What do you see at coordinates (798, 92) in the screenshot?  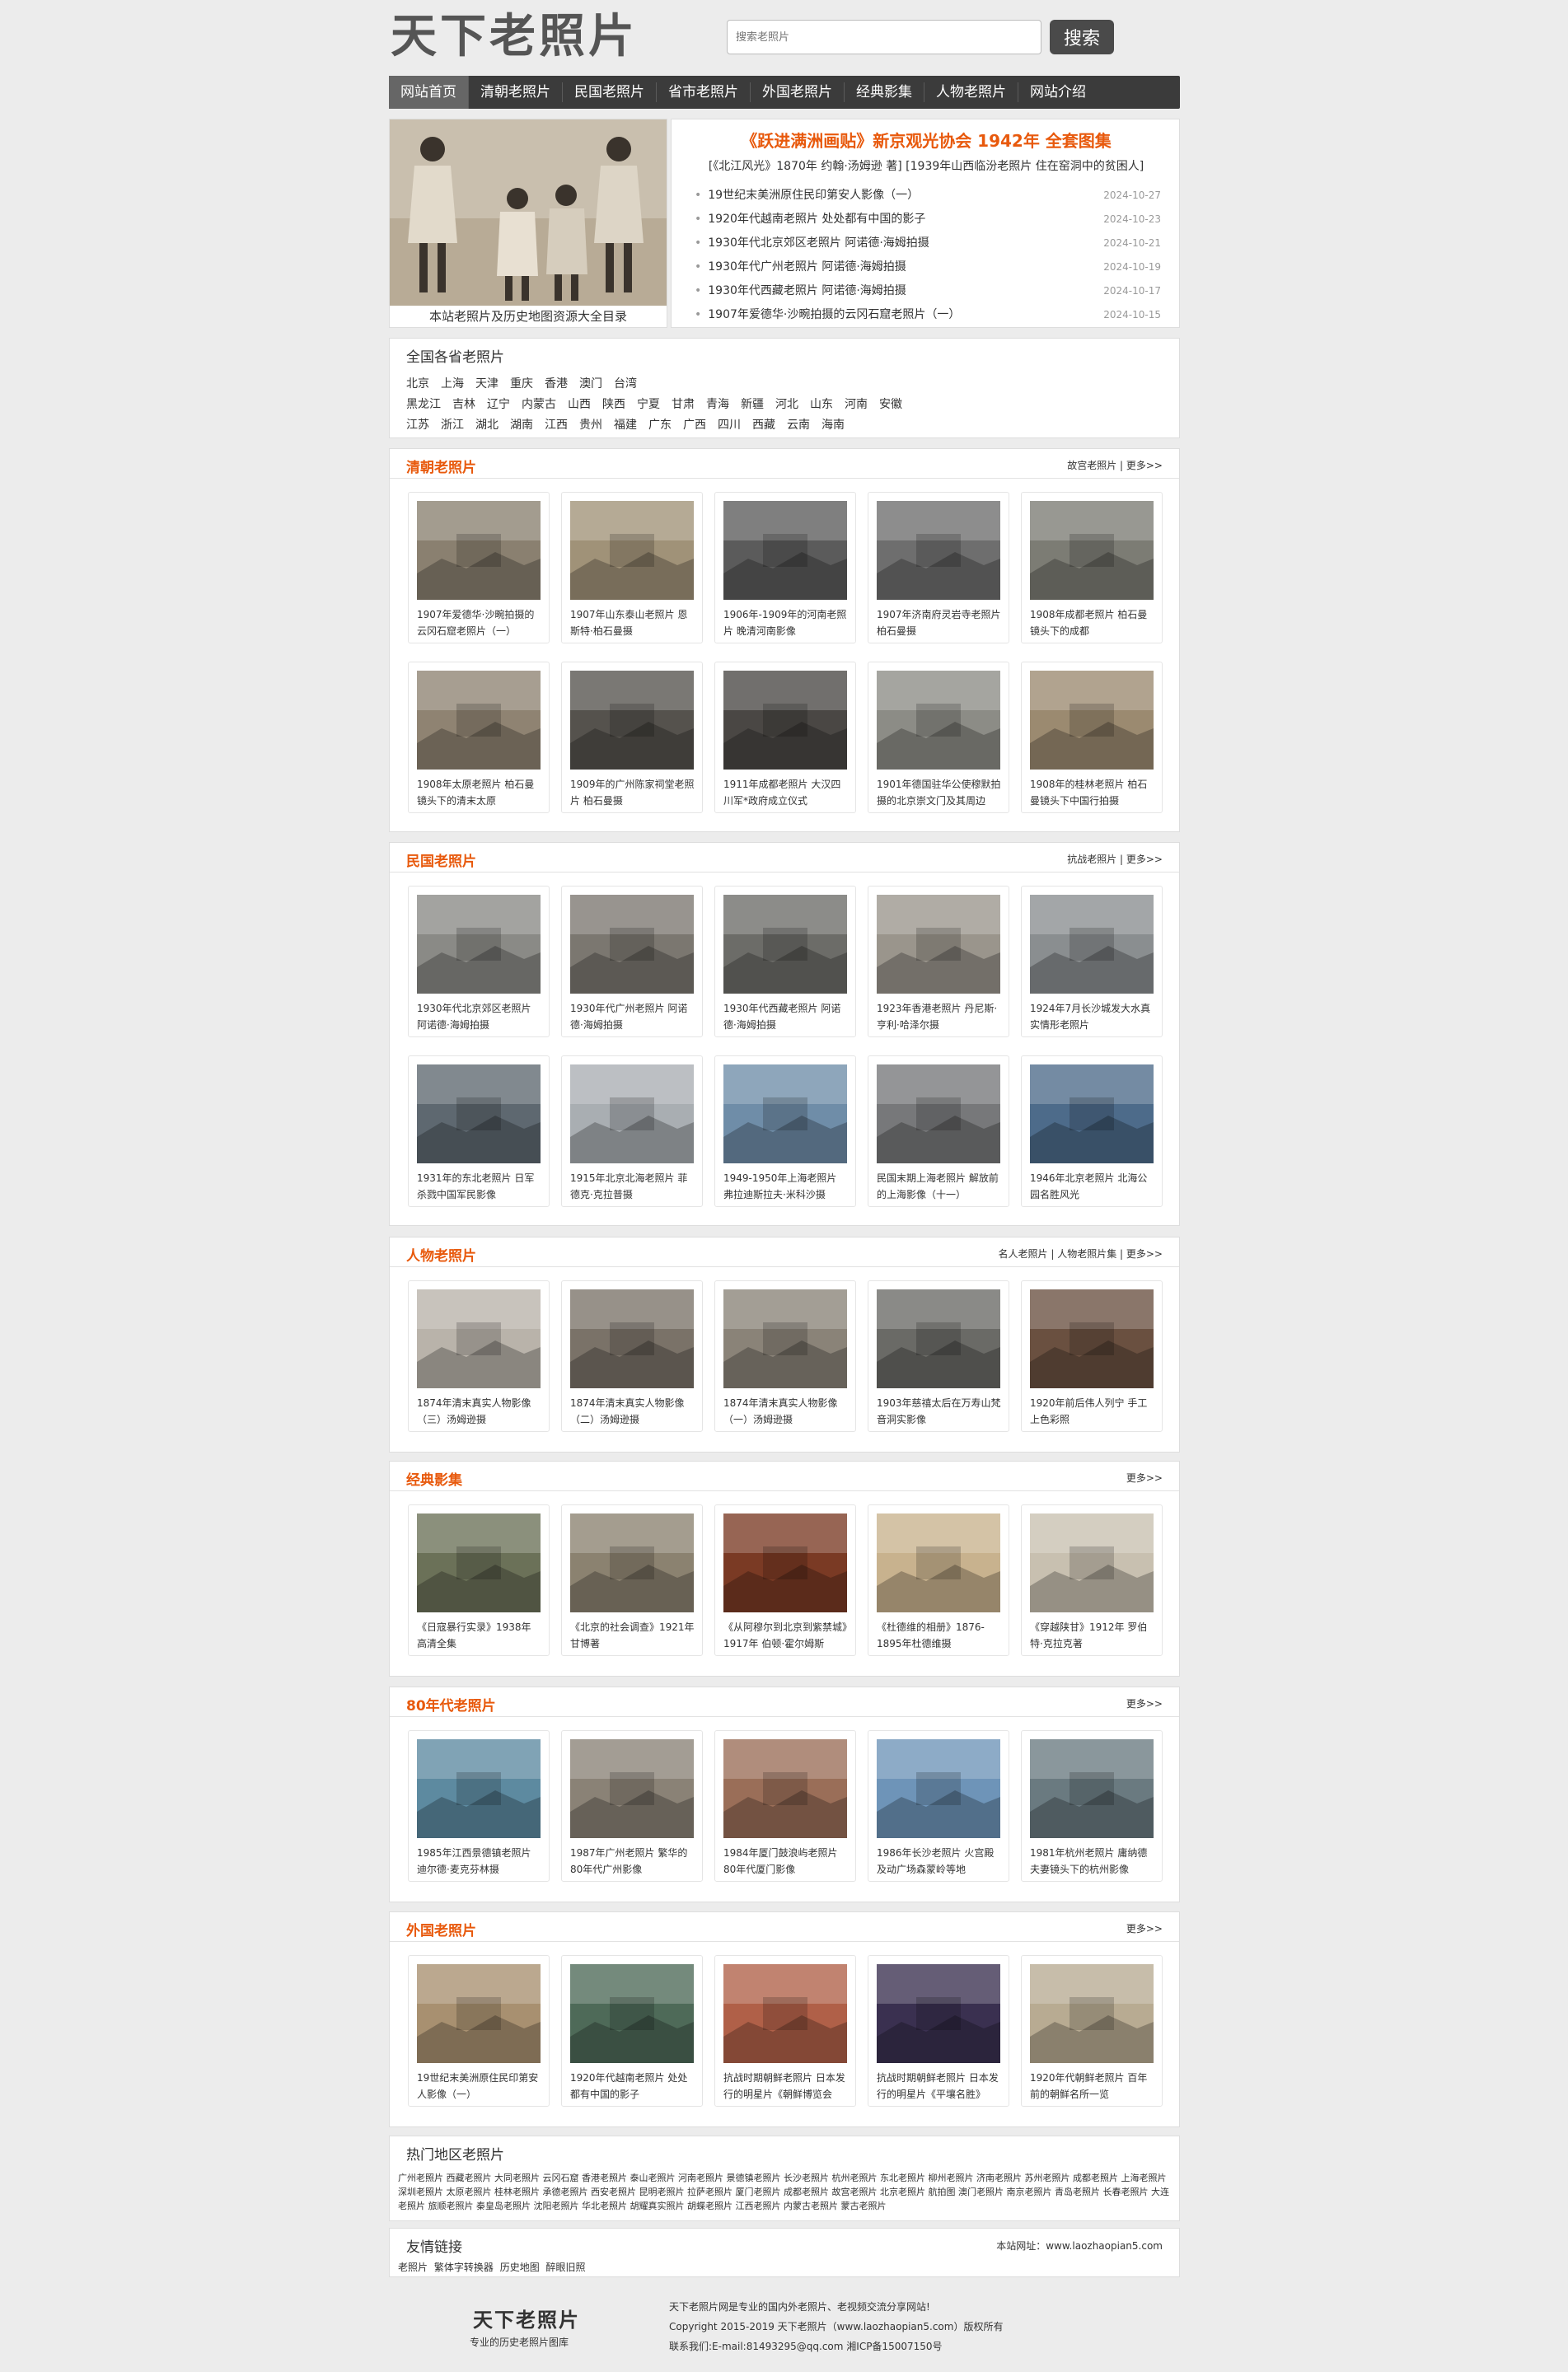 I see `nav-item-foreign: 外国老照片` at bounding box center [798, 92].